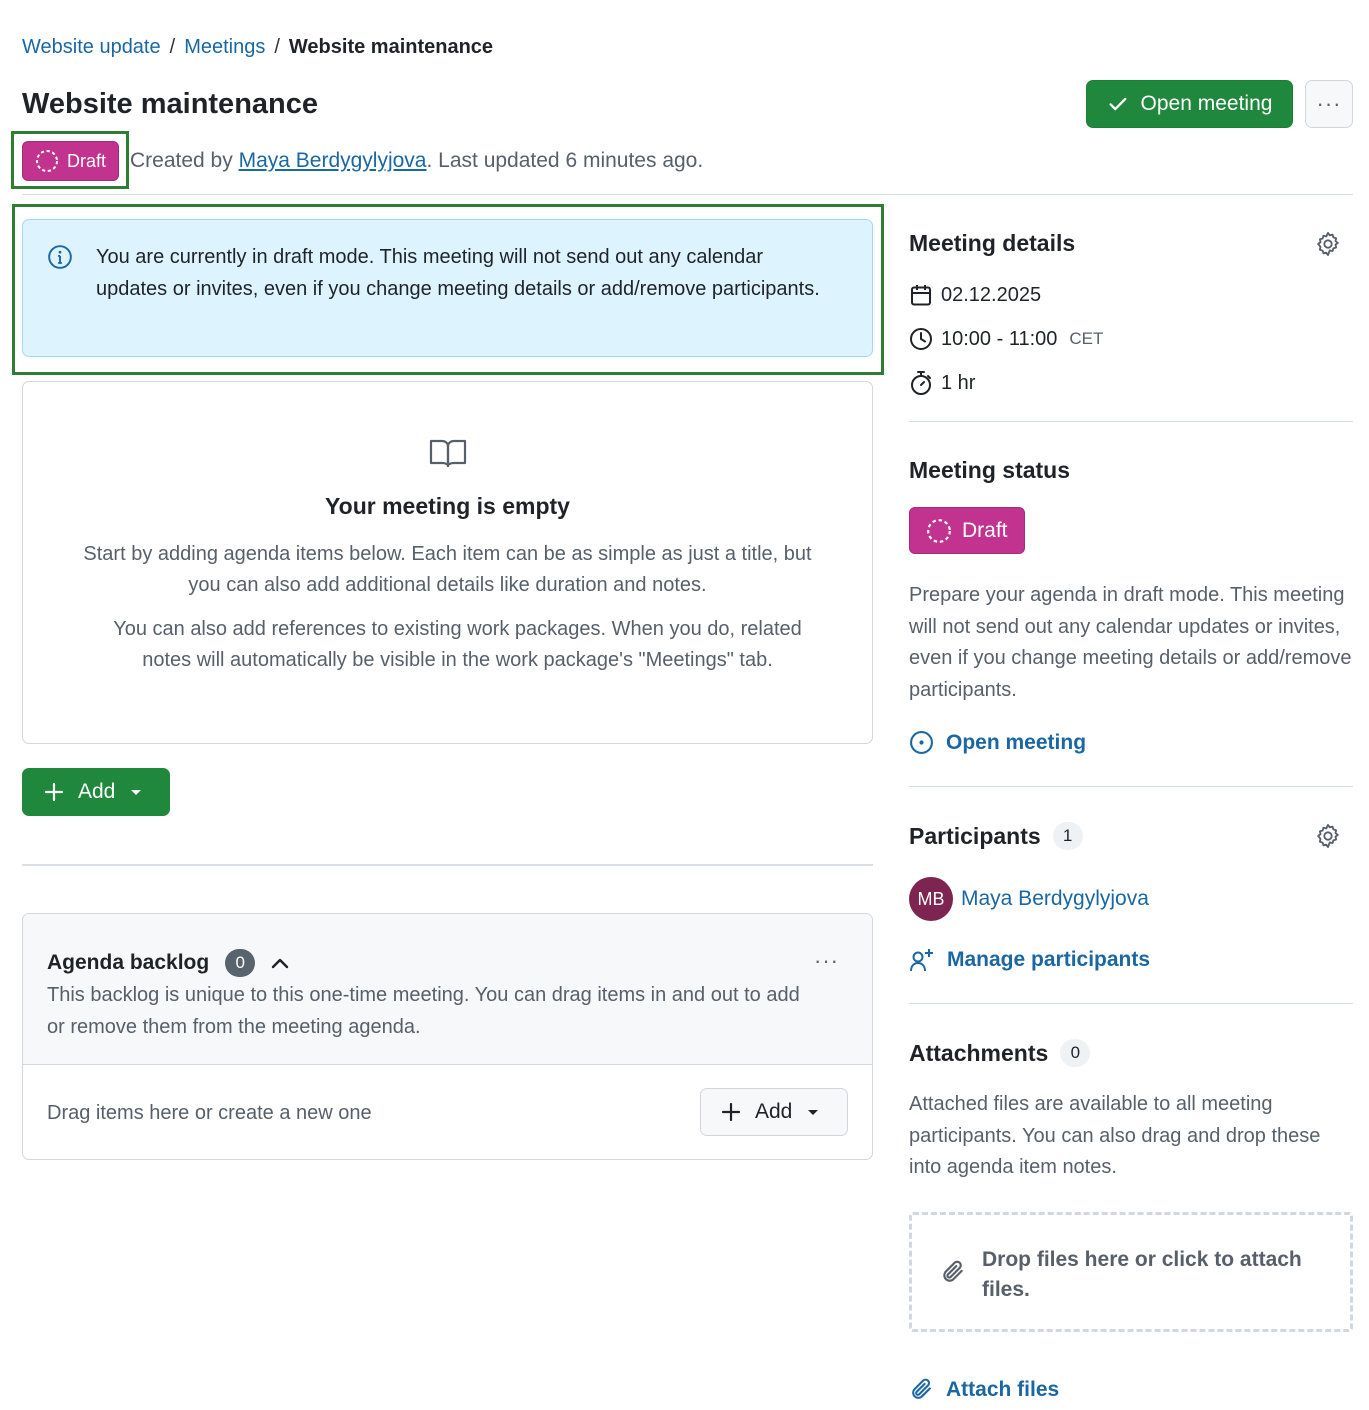 This screenshot has height=1410, width=1369. I want to click on empty-state-title: Your meeting is empty, so click(447, 506).